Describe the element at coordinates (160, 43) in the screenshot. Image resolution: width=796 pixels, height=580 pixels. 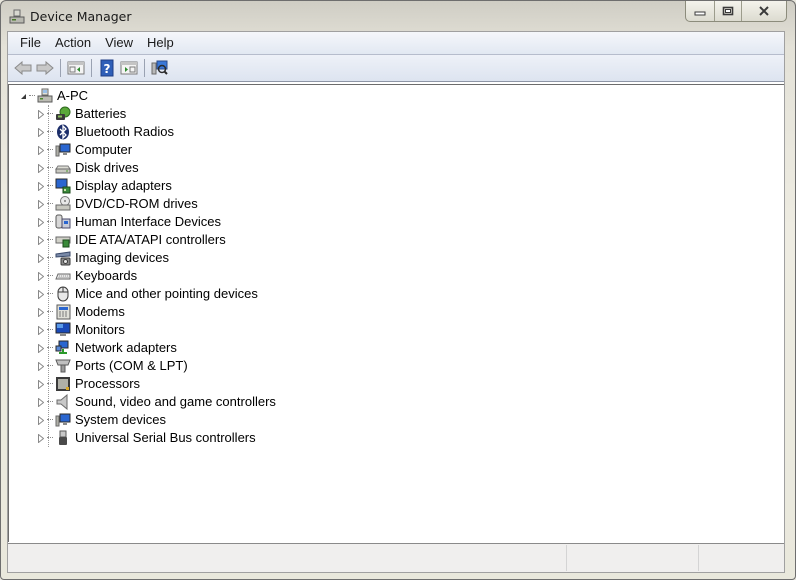
I see `menu-help: Help` at that location.